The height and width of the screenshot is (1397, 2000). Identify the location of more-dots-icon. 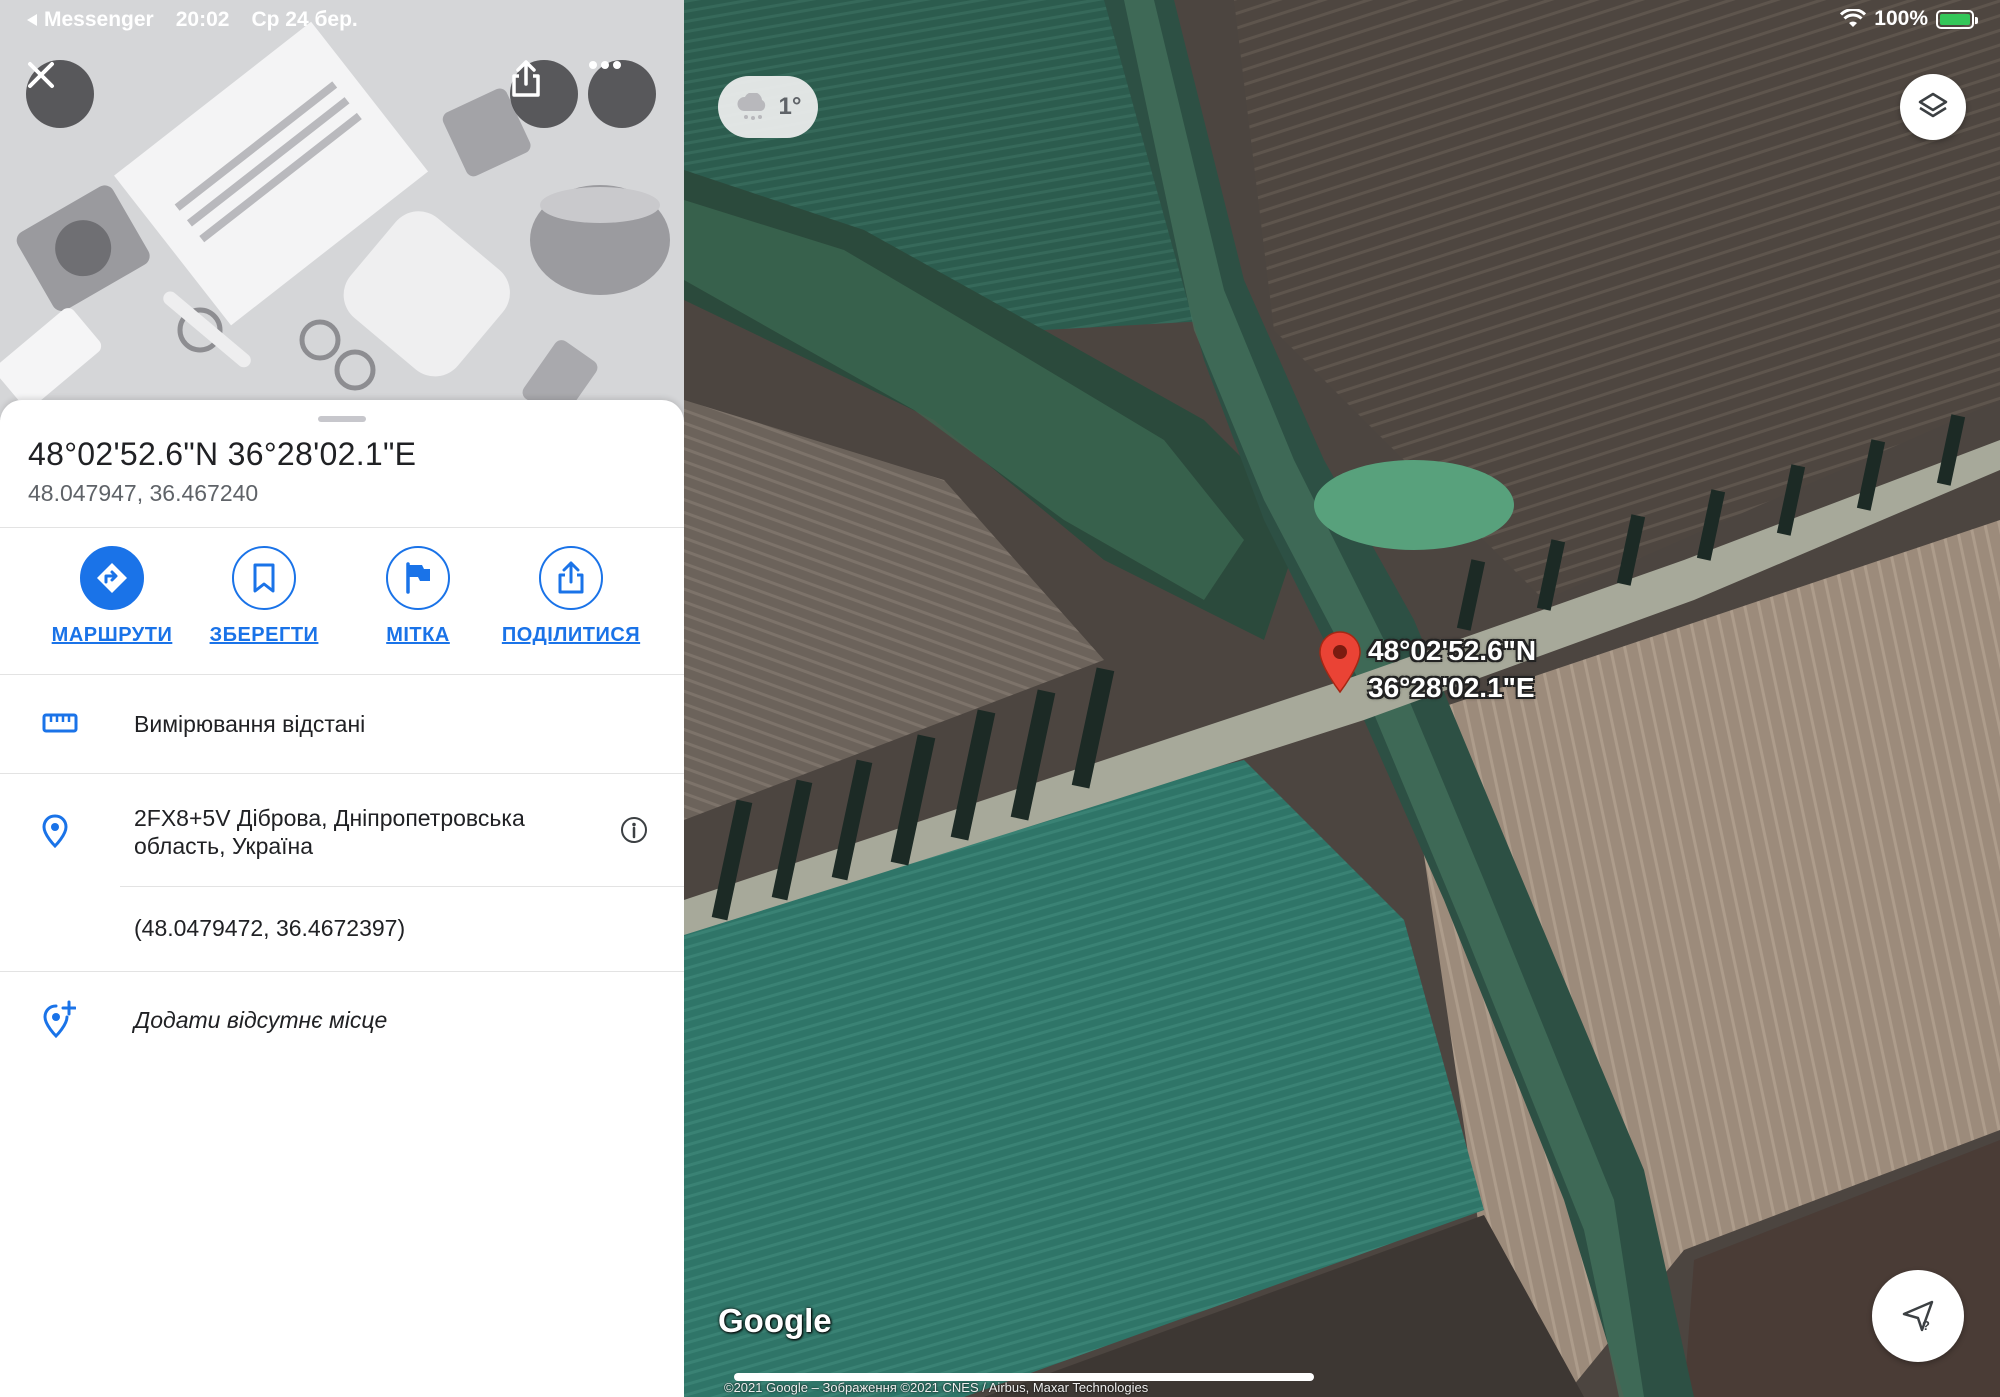
(605, 65).